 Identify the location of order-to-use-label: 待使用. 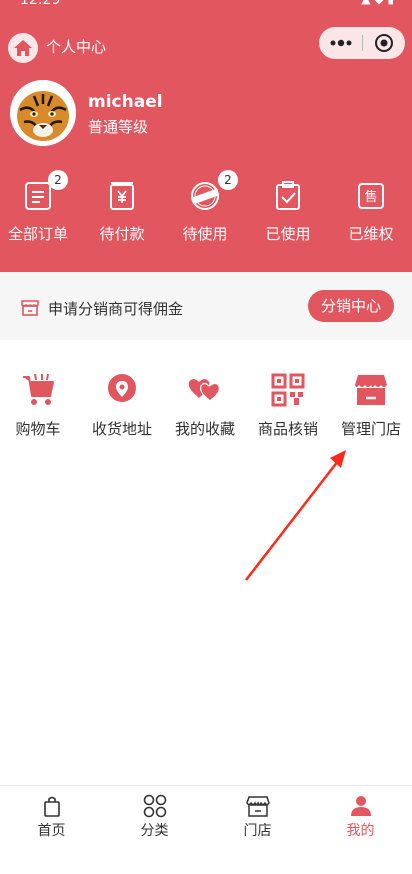
(205, 234).